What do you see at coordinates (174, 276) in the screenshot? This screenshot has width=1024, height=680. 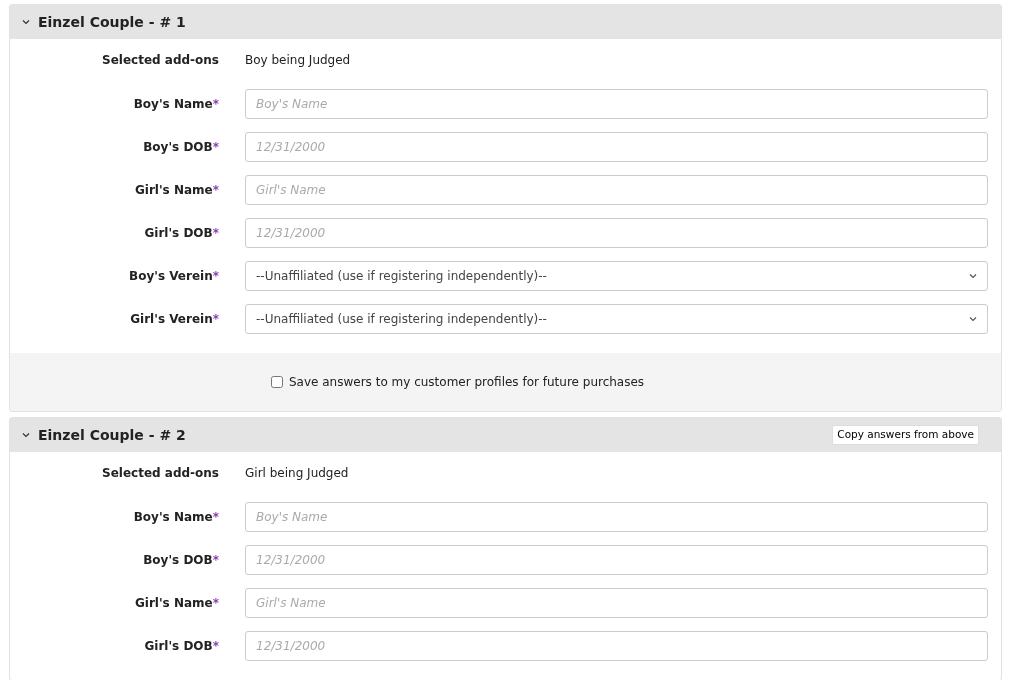 I see `field-label: Boy's Verein*` at bounding box center [174, 276].